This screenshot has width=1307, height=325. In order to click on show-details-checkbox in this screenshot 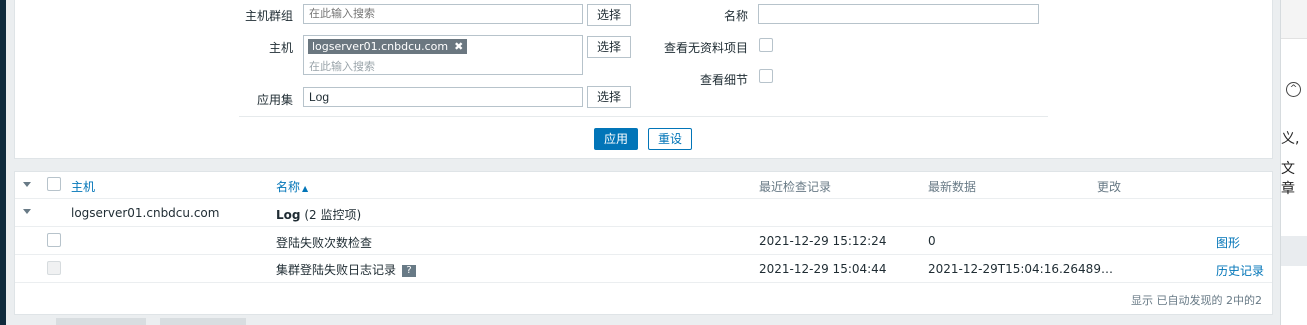, I will do `click(766, 76)`.